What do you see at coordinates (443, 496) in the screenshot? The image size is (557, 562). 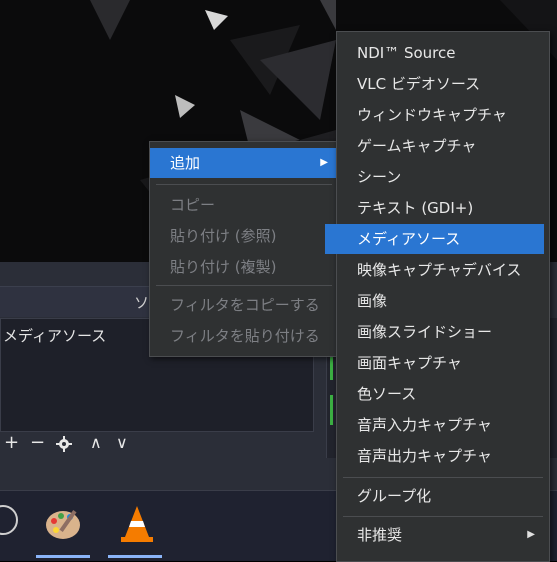 I see `submenu-item-group: グループ化` at bounding box center [443, 496].